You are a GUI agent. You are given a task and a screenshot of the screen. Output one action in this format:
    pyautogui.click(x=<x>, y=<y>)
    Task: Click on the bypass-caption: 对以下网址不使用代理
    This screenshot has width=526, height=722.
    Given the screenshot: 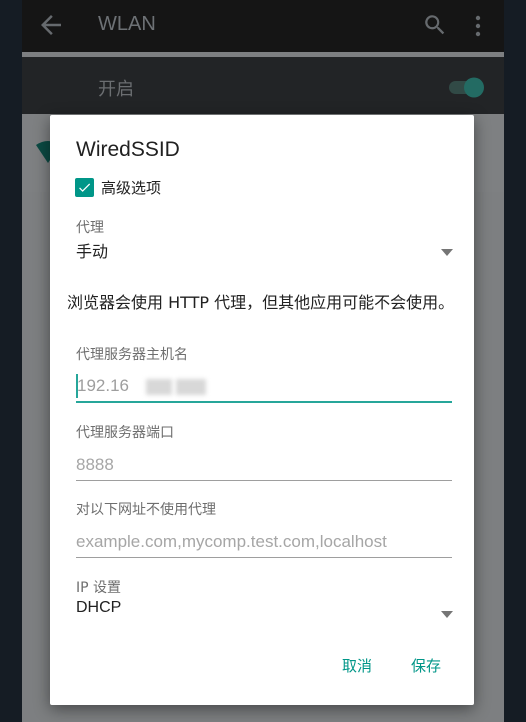 What is the action you would take?
    pyautogui.click(x=146, y=510)
    